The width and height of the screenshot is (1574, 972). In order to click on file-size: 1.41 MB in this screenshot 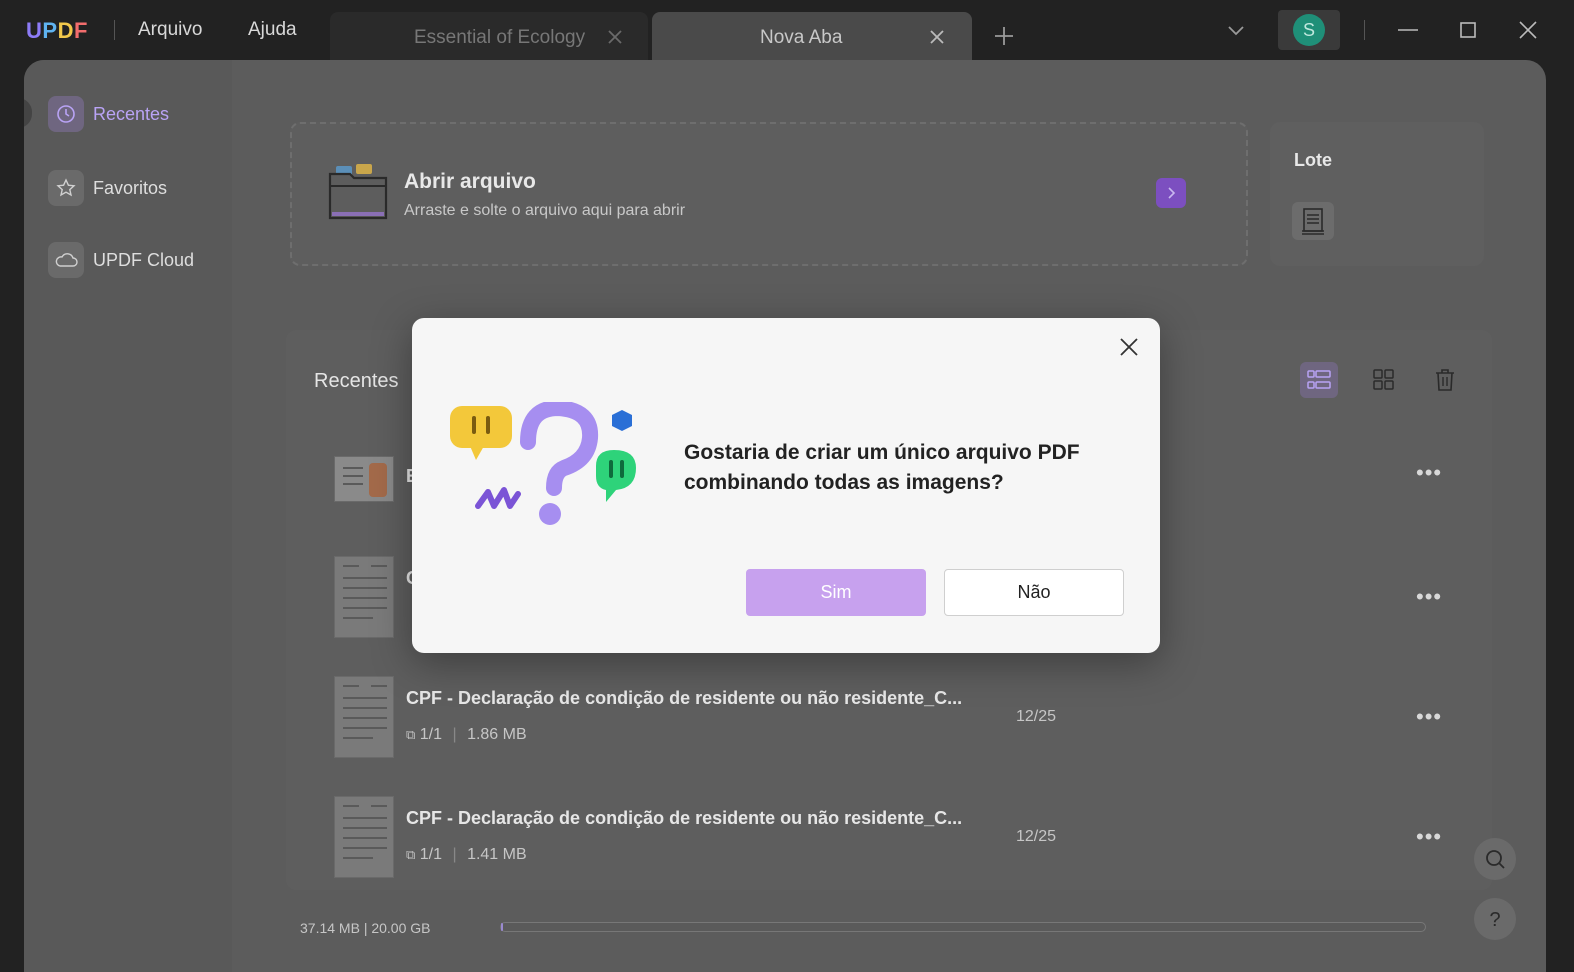, I will do `click(497, 854)`.